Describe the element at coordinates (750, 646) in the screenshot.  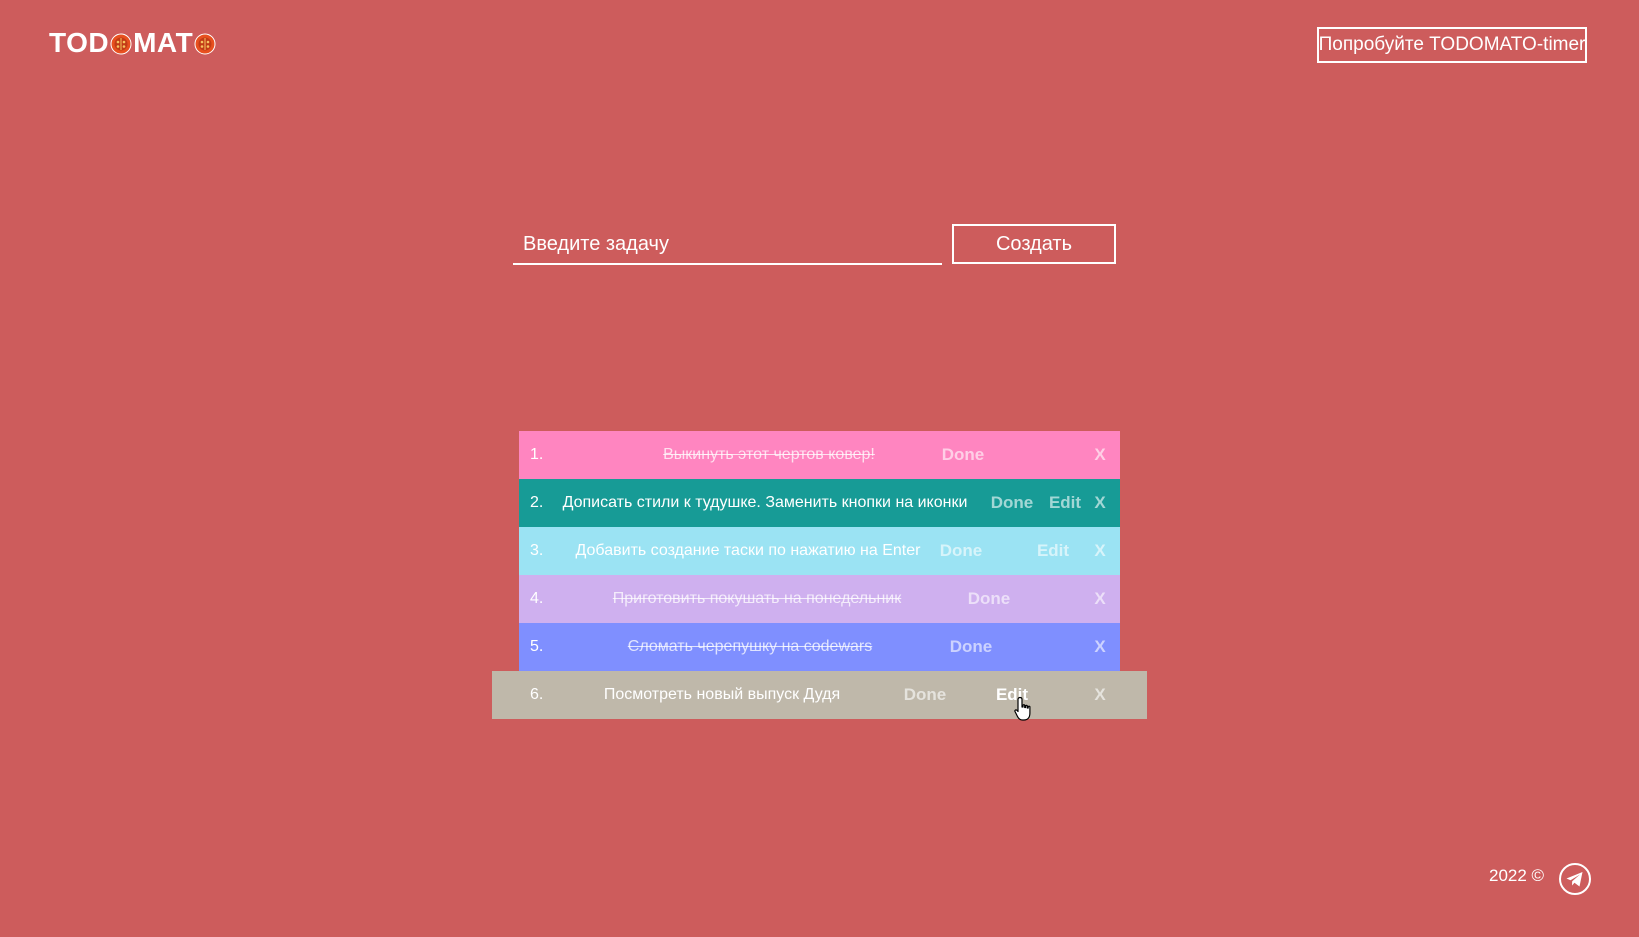
I see `task-text: Сломать черепушку на codewars` at that location.